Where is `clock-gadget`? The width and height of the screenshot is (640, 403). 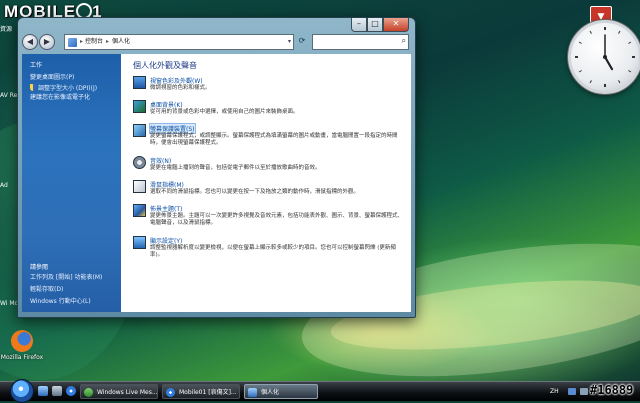
clock-gadget is located at coordinates (604, 57).